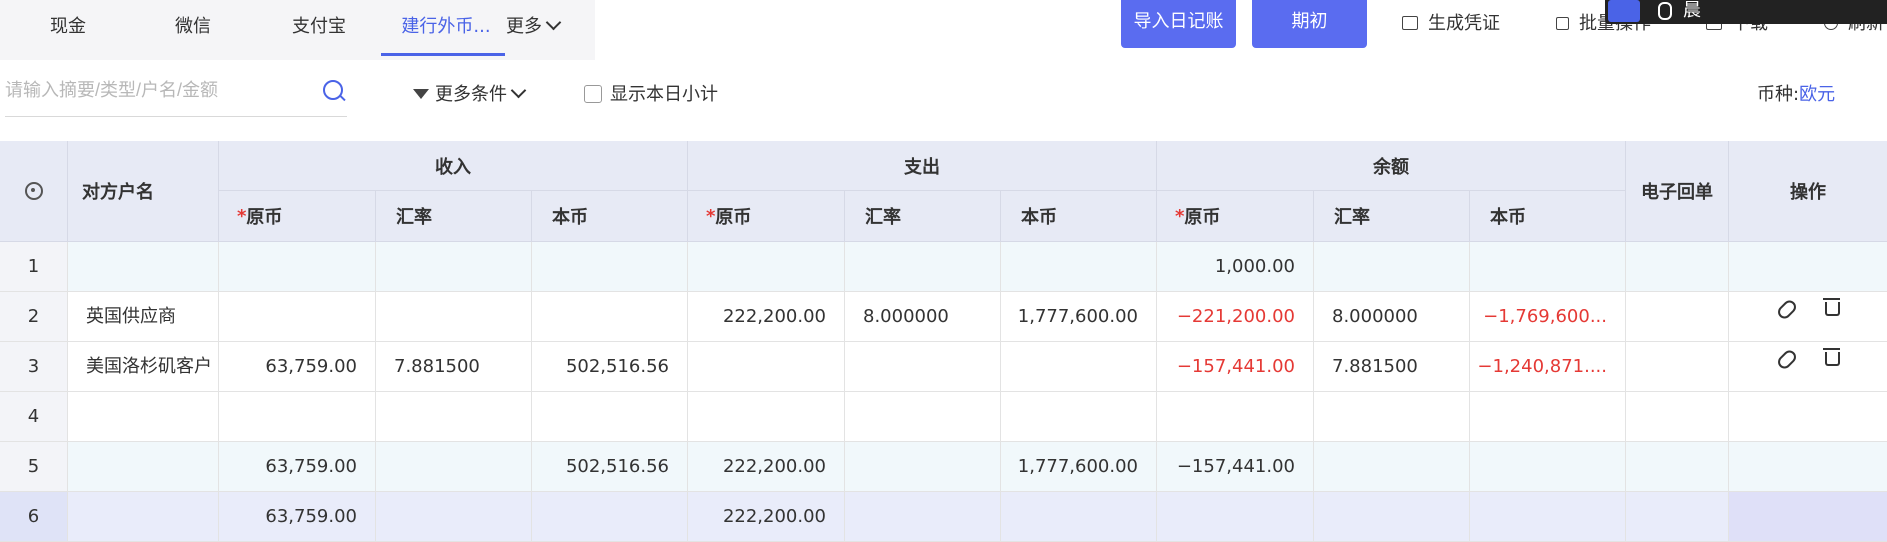  Describe the element at coordinates (1392, 317) in the screenshot. I see `balance-rate-cell: 8.000000` at that location.